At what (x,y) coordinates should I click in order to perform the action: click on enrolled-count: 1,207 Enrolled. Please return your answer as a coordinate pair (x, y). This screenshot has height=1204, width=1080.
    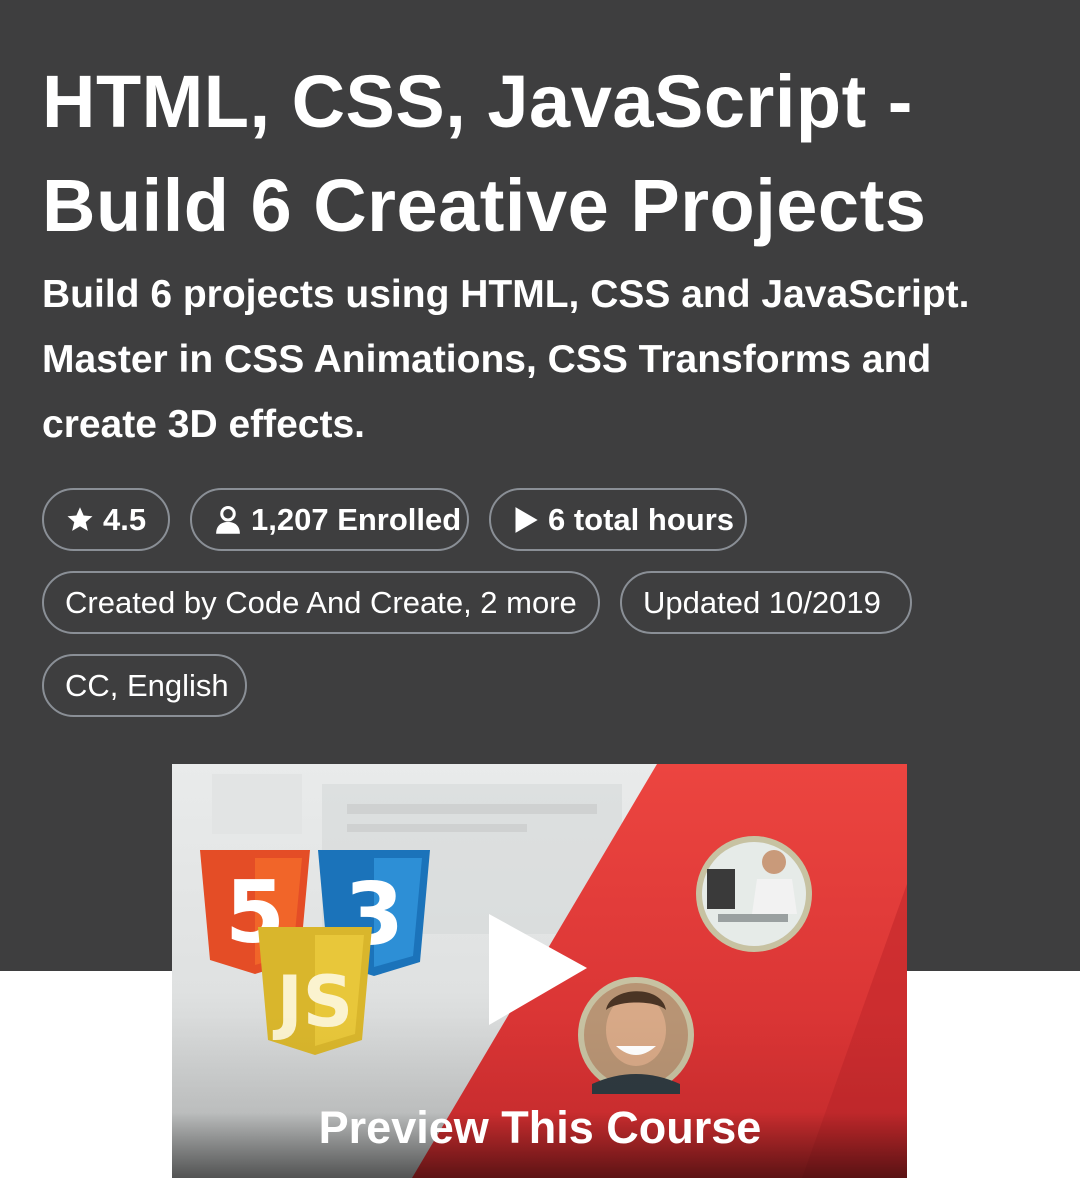
    Looking at the image, I should click on (356, 519).